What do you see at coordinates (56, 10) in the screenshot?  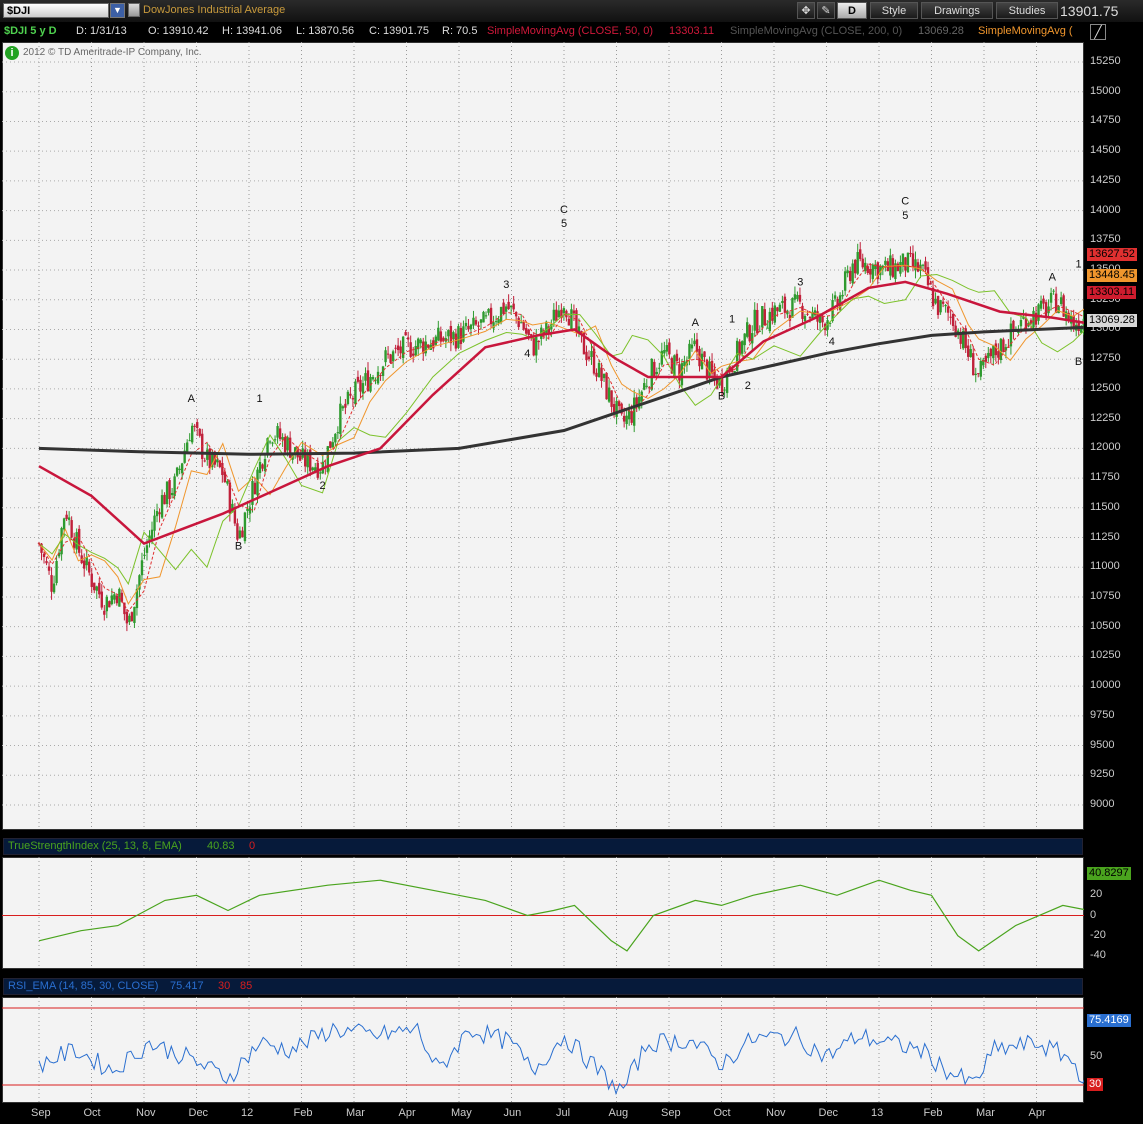 I see `symbol-input: $DJI` at bounding box center [56, 10].